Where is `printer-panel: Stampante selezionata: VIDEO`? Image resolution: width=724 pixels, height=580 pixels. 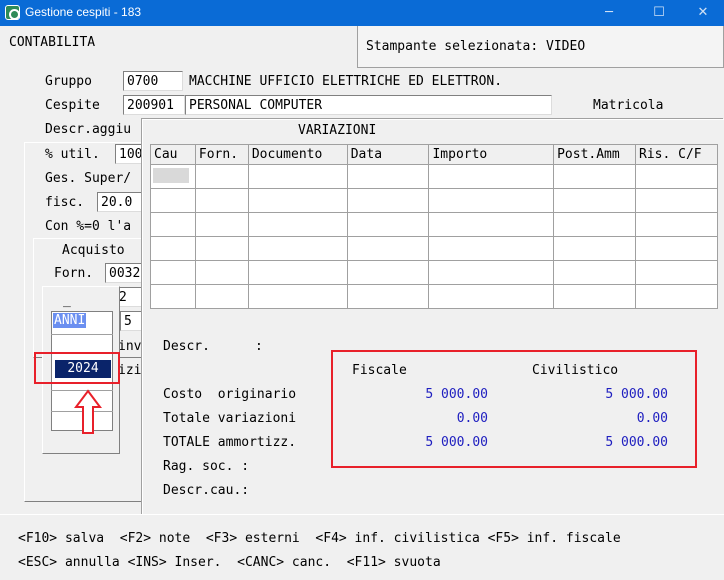 printer-panel: Stampante selezionata: VIDEO is located at coordinates (540, 47).